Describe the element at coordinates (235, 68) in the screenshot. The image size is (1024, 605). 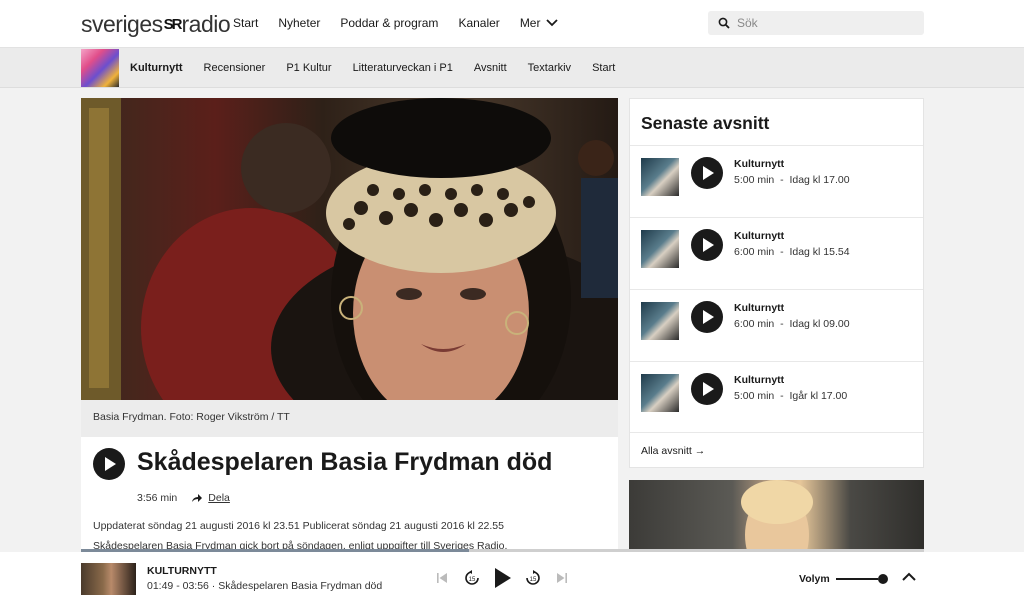
I see `program-nav-recensioner: Recensioner` at that location.